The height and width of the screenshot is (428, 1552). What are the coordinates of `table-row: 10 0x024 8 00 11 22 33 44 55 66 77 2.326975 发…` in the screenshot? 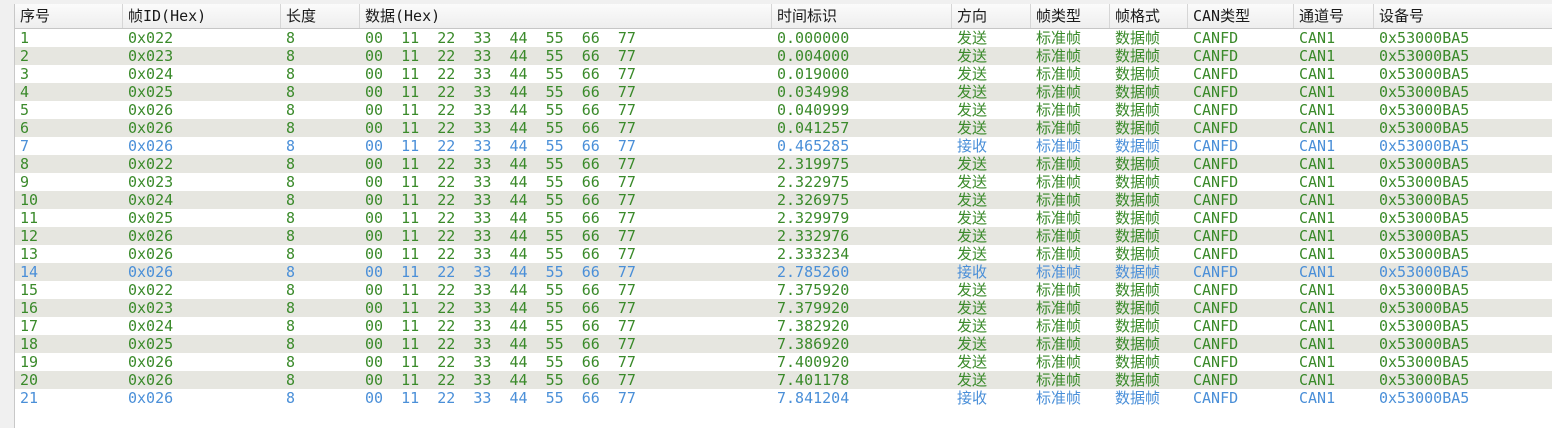 It's located at (783, 200).